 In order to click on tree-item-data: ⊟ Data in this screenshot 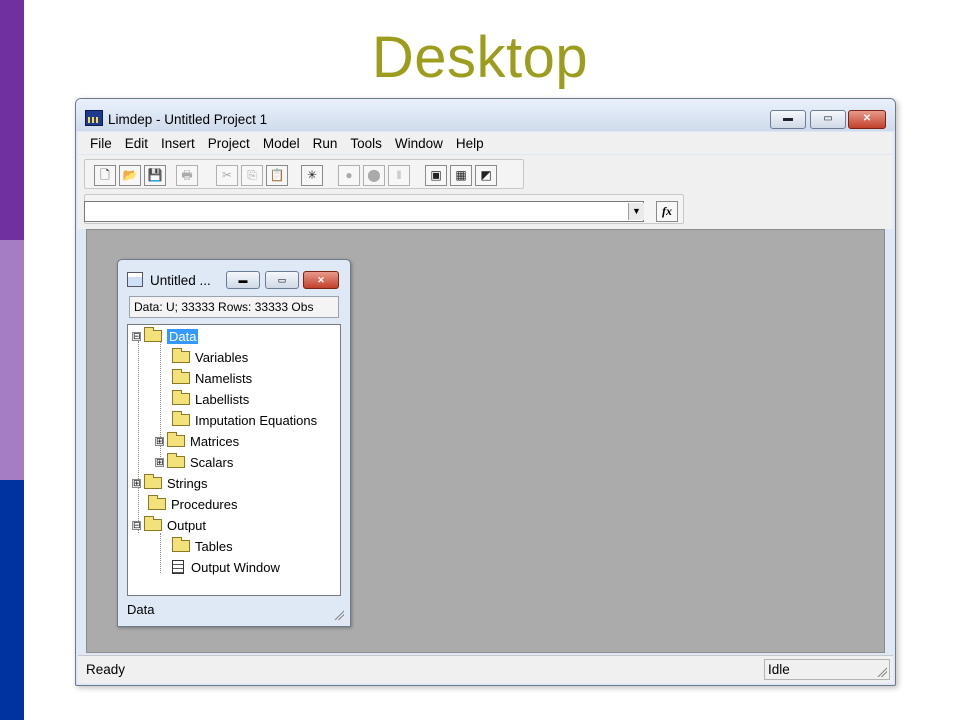, I will do `click(165, 336)`.